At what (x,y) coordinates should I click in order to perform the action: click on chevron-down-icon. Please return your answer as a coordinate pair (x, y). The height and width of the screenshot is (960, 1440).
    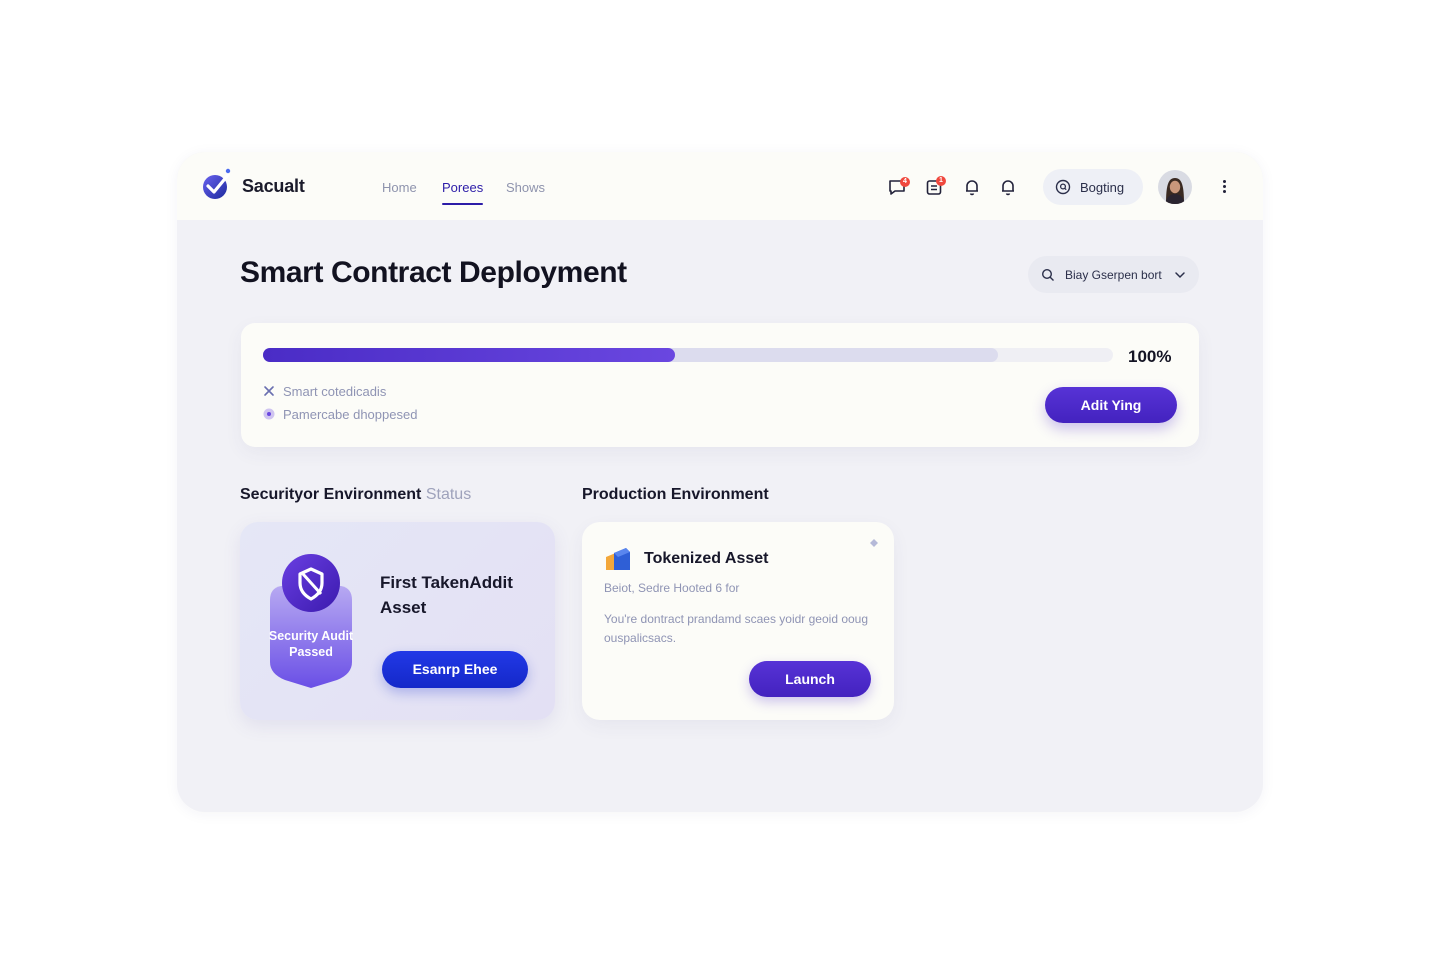
    Looking at the image, I should click on (1180, 275).